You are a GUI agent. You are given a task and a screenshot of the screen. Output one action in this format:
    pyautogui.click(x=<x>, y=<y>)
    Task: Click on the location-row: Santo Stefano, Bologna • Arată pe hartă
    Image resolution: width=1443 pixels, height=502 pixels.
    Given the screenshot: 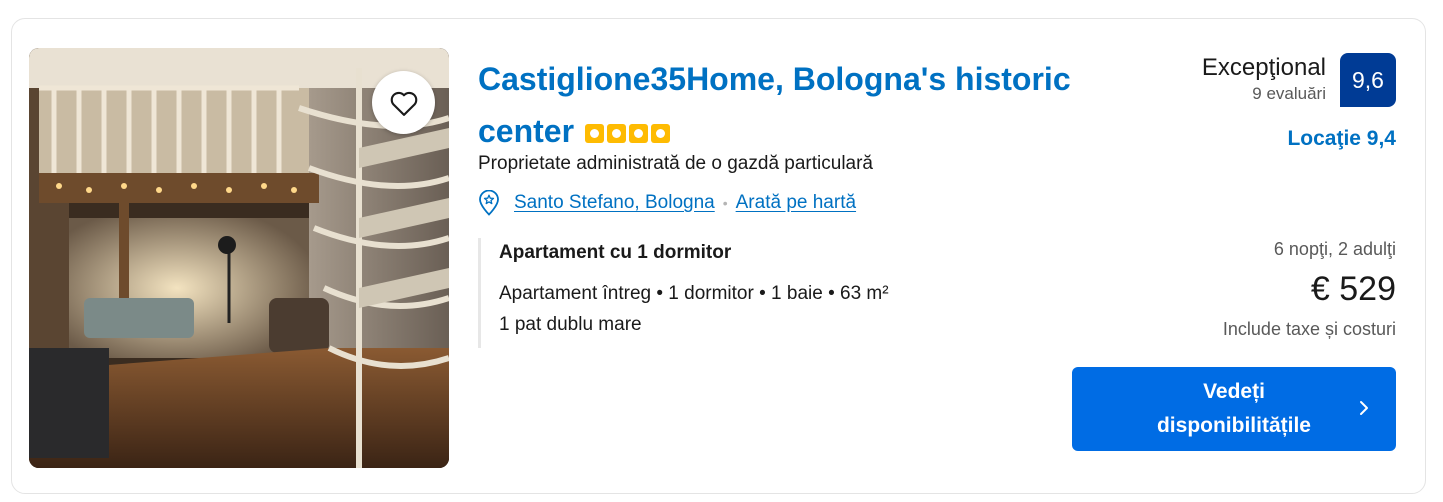 What is the action you would take?
    pyautogui.click(x=667, y=203)
    